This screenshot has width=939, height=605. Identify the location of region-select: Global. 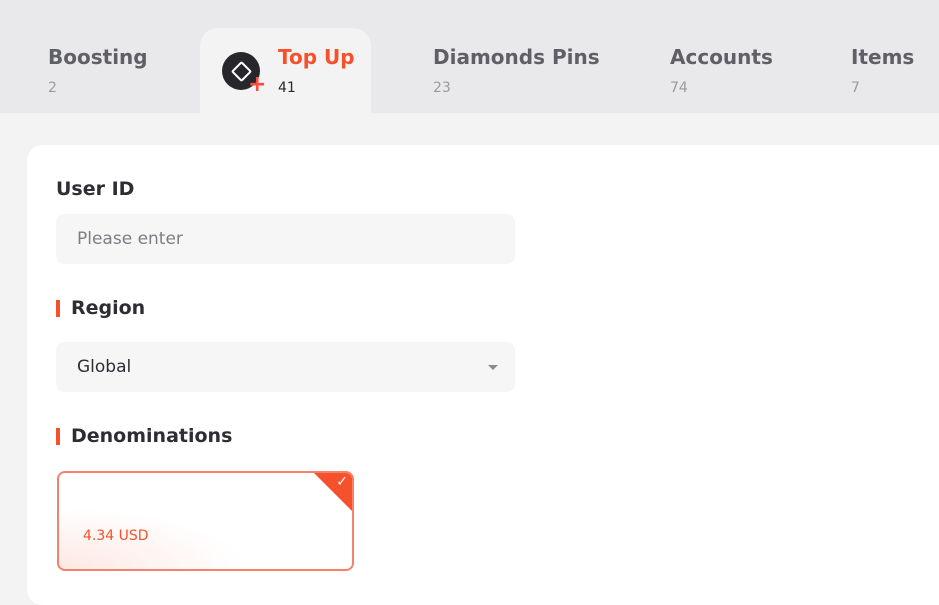
(285, 367).